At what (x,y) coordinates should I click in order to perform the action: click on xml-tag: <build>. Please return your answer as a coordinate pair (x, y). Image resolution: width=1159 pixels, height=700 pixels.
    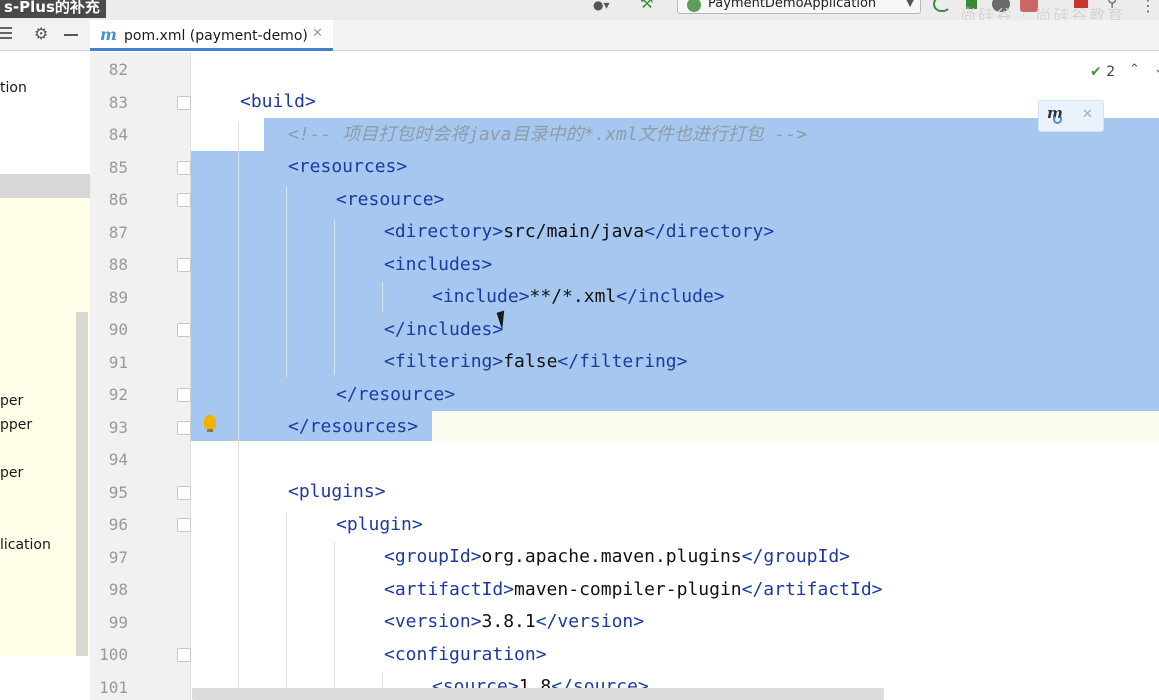
    Looking at the image, I should click on (278, 101).